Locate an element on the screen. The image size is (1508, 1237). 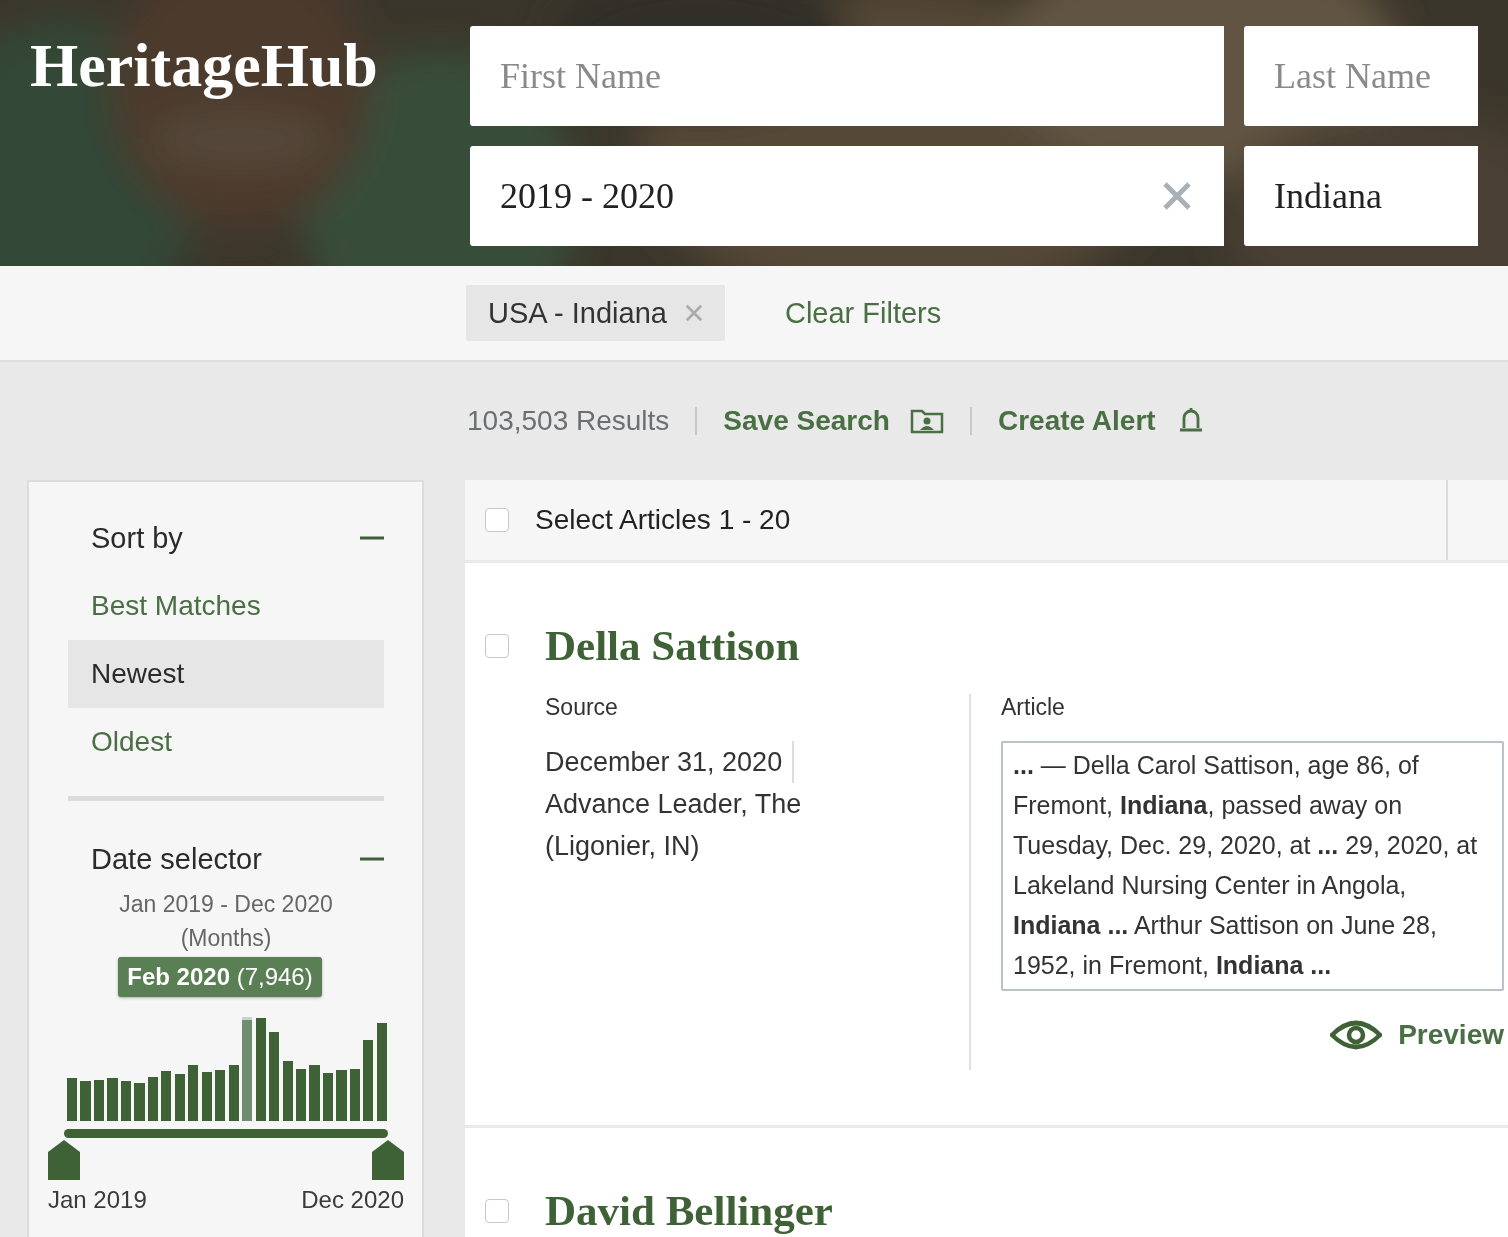
source-date: December 31, 2020 is located at coordinates (670, 762).